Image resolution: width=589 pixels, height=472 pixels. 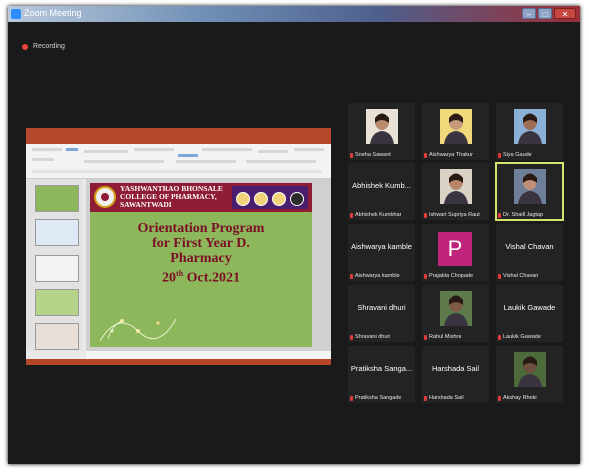 What do you see at coordinates (16, 14) in the screenshot?
I see `zoom-app-icon` at bounding box center [16, 14].